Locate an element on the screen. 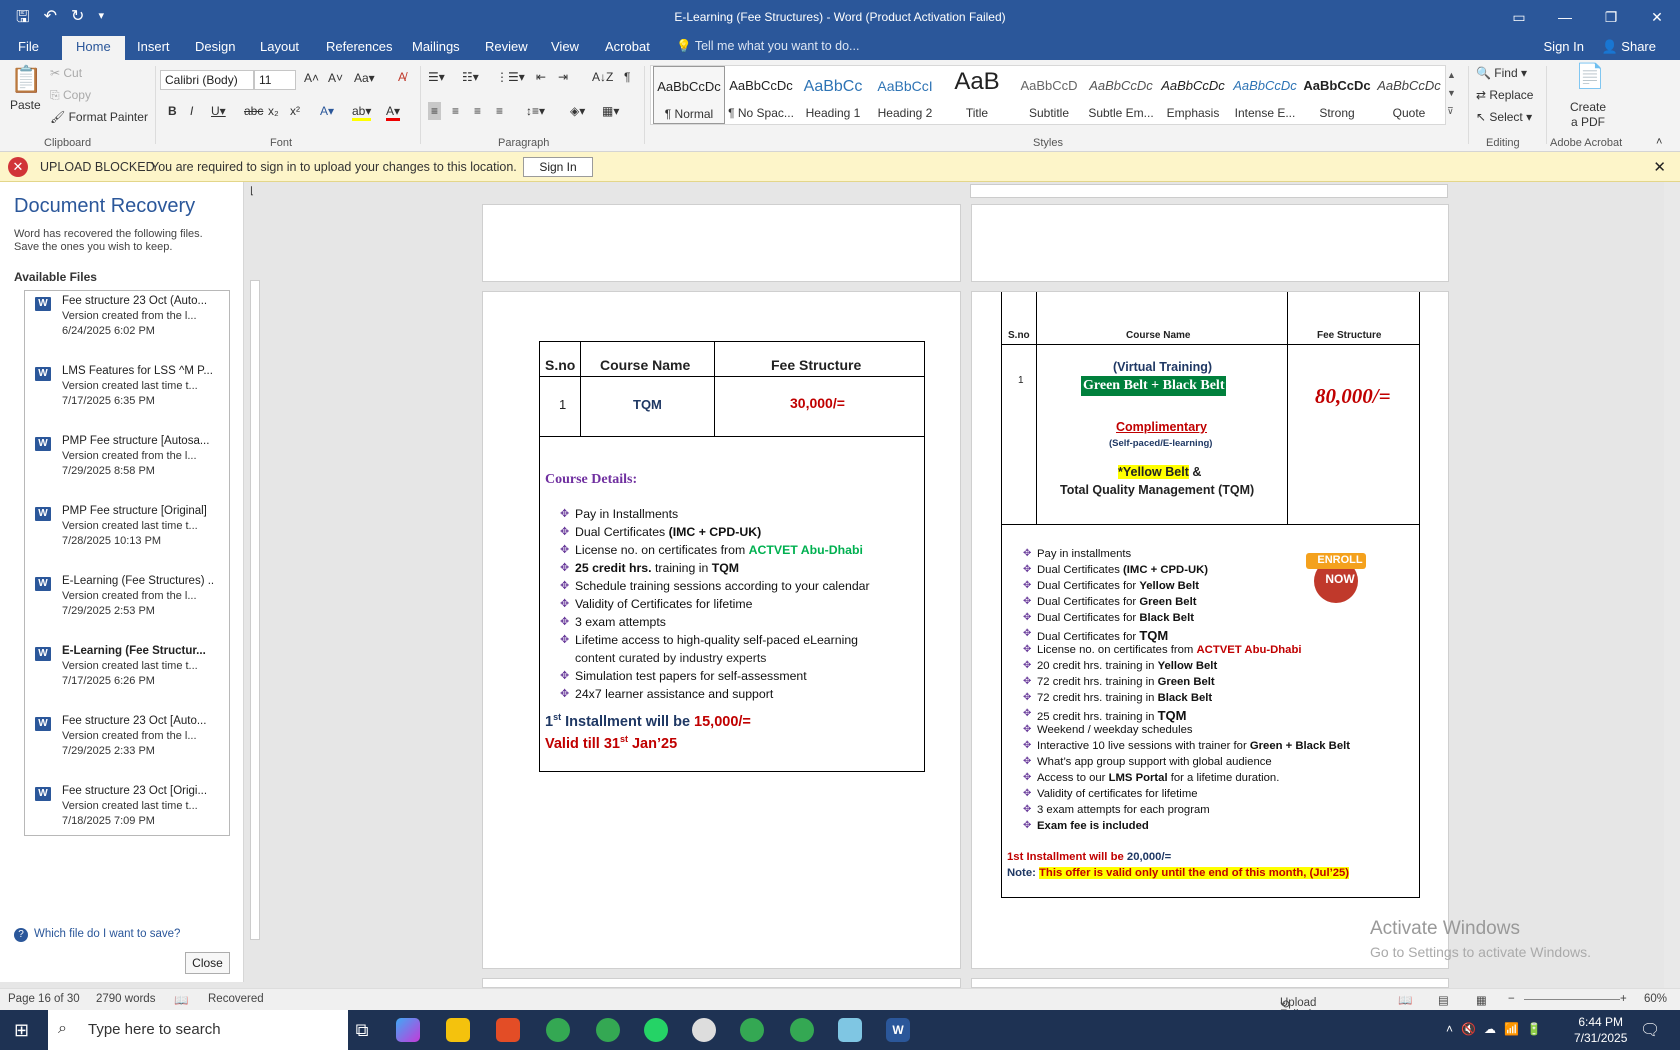 Image resolution: width=1680 pixels, height=1050 pixels. horizontal-ruler is located at coordinates (1209, 191).